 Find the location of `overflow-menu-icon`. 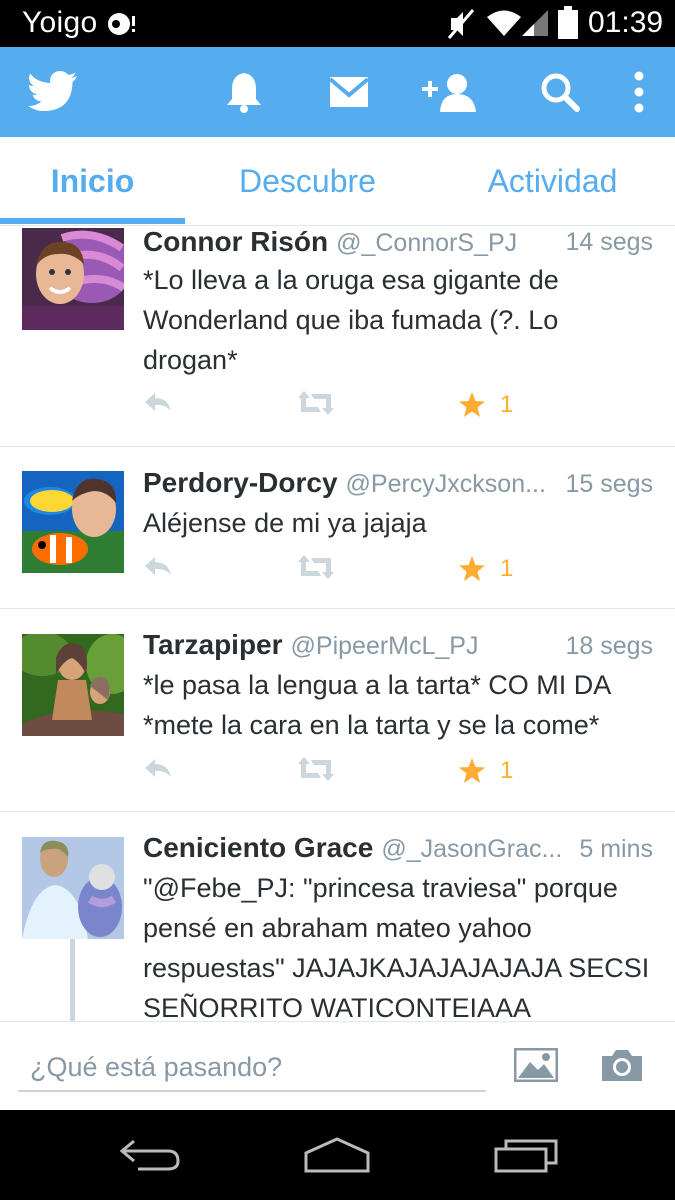

overflow-menu-icon is located at coordinates (639, 92).